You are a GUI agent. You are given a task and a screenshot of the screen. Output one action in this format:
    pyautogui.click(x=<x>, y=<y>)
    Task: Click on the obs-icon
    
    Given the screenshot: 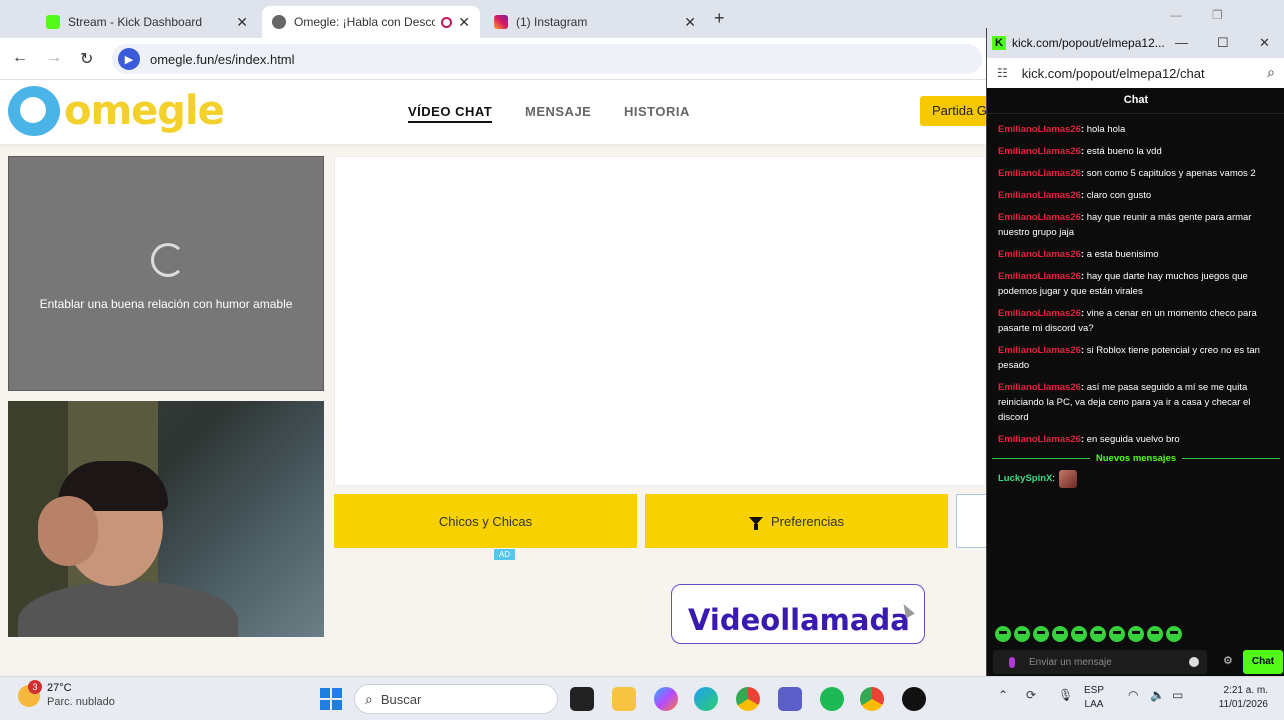 What is the action you would take?
    pyautogui.click(x=914, y=699)
    